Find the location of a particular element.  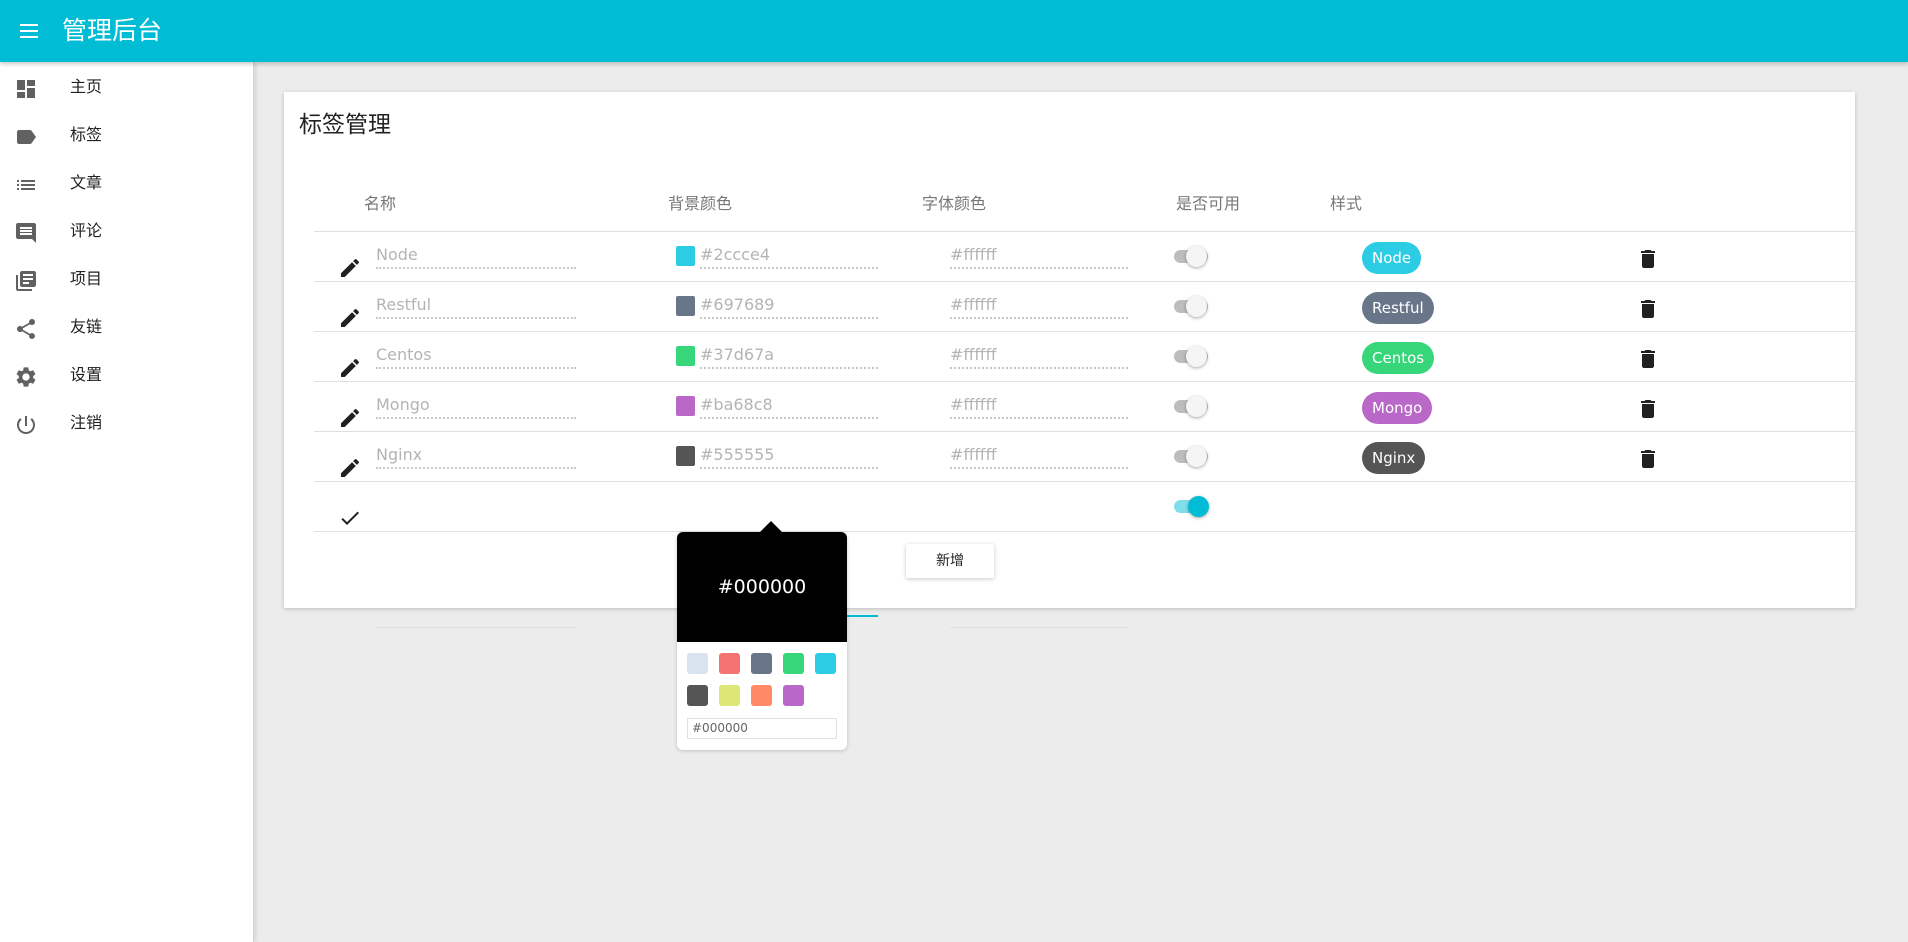

new-tag-row is located at coordinates (1086, 507).